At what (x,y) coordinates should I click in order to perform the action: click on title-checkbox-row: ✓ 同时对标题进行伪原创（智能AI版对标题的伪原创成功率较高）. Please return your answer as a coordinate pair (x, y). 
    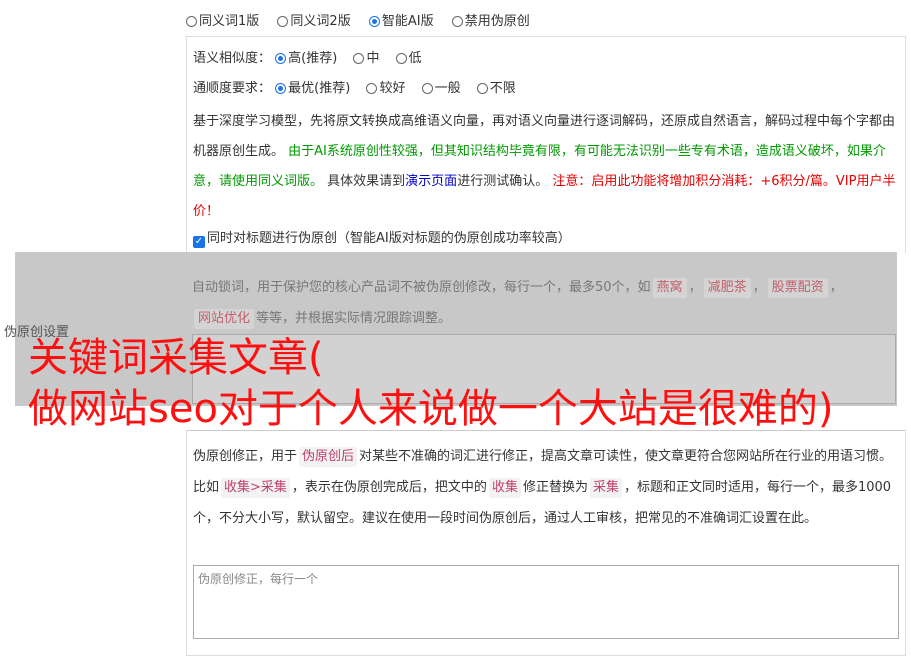
    Looking at the image, I should click on (382, 237).